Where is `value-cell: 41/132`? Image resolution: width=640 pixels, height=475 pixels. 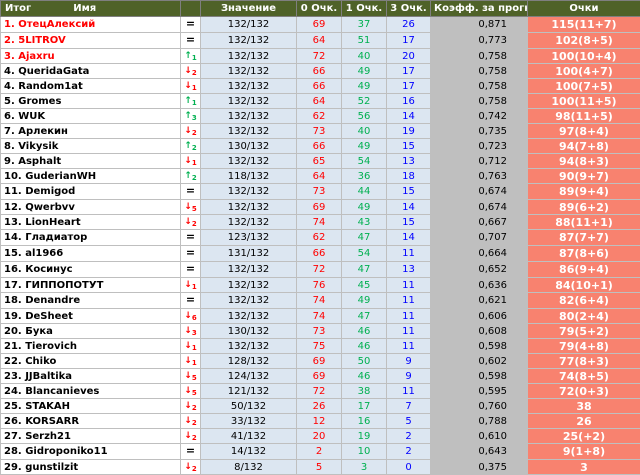 value-cell: 41/132 is located at coordinates (248, 436).